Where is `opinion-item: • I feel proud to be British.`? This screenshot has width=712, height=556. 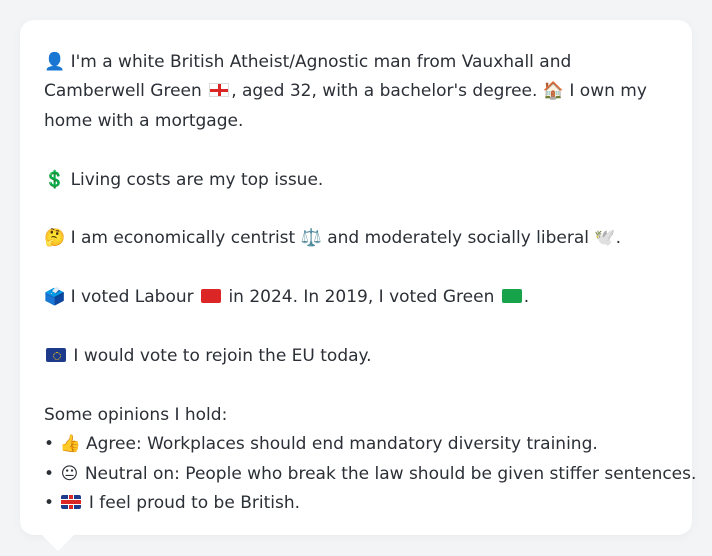 opinion-item: • I feel proud to be British. is located at coordinates (356, 503).